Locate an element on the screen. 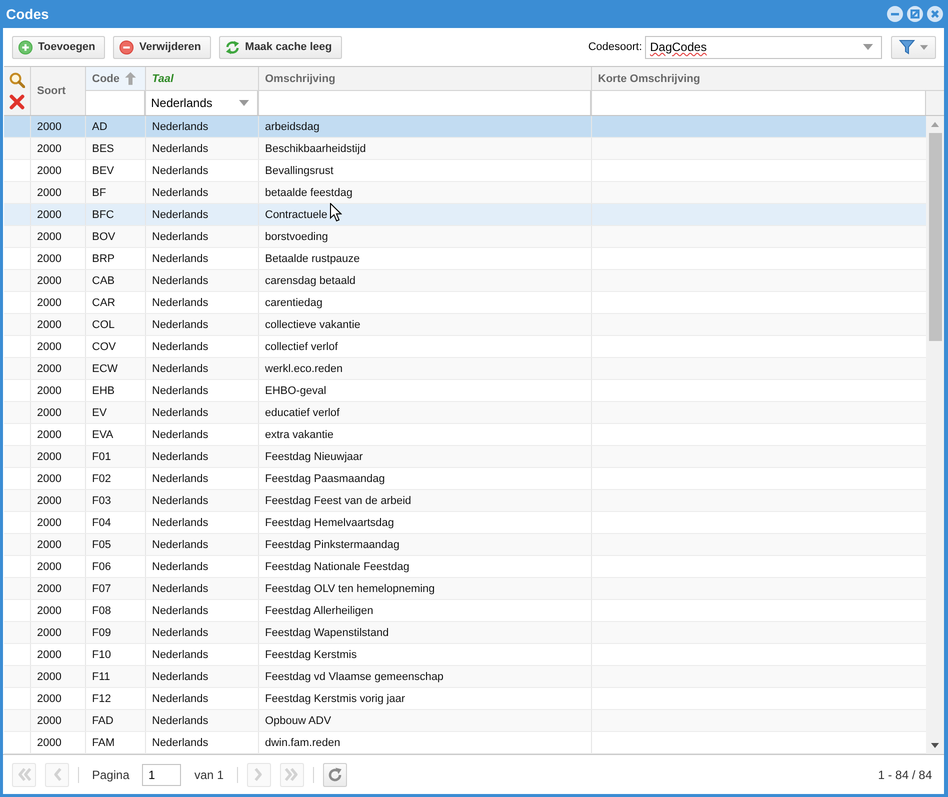 The width and height of the screenshot is (948, 797). description-value: Opbouw ADV is located at coordinates (298, 720).